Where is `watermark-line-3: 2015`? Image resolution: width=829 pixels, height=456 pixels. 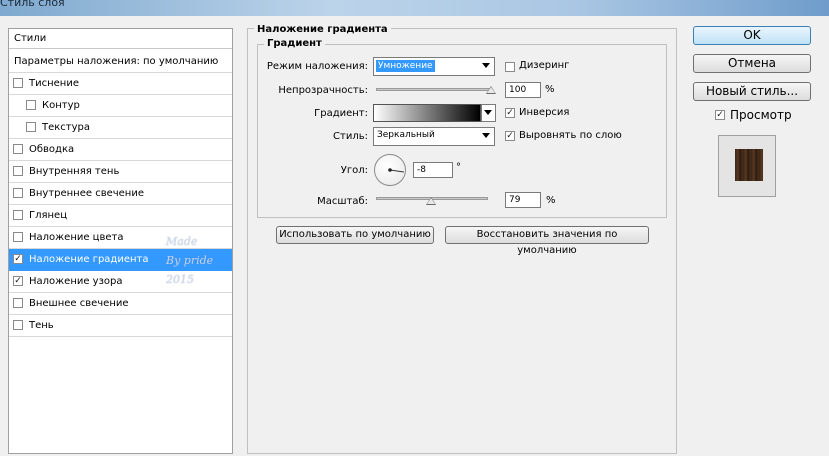
watermark-line-3: 2015 is located at coordinates (180, 279).